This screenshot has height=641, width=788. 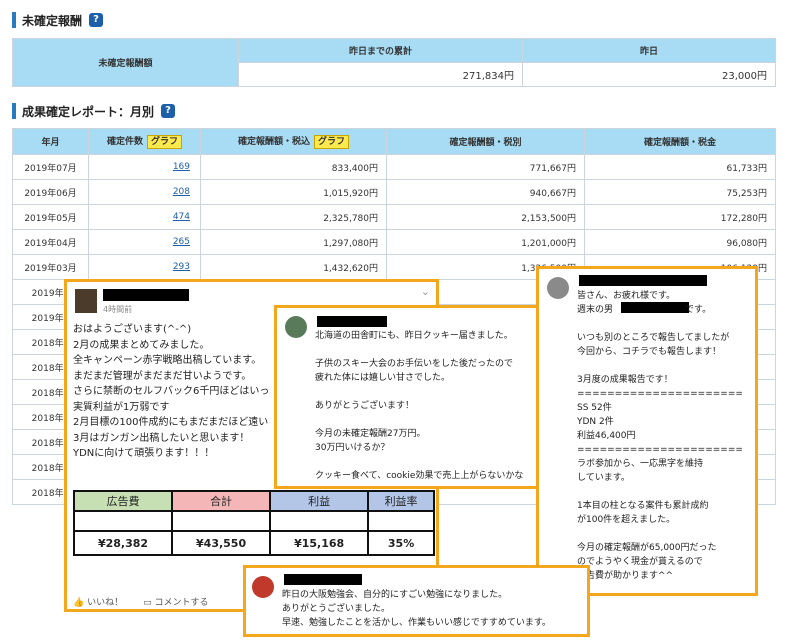 I want to click on cell-tax-ex: 940,667円, so click(x=485, y=192).